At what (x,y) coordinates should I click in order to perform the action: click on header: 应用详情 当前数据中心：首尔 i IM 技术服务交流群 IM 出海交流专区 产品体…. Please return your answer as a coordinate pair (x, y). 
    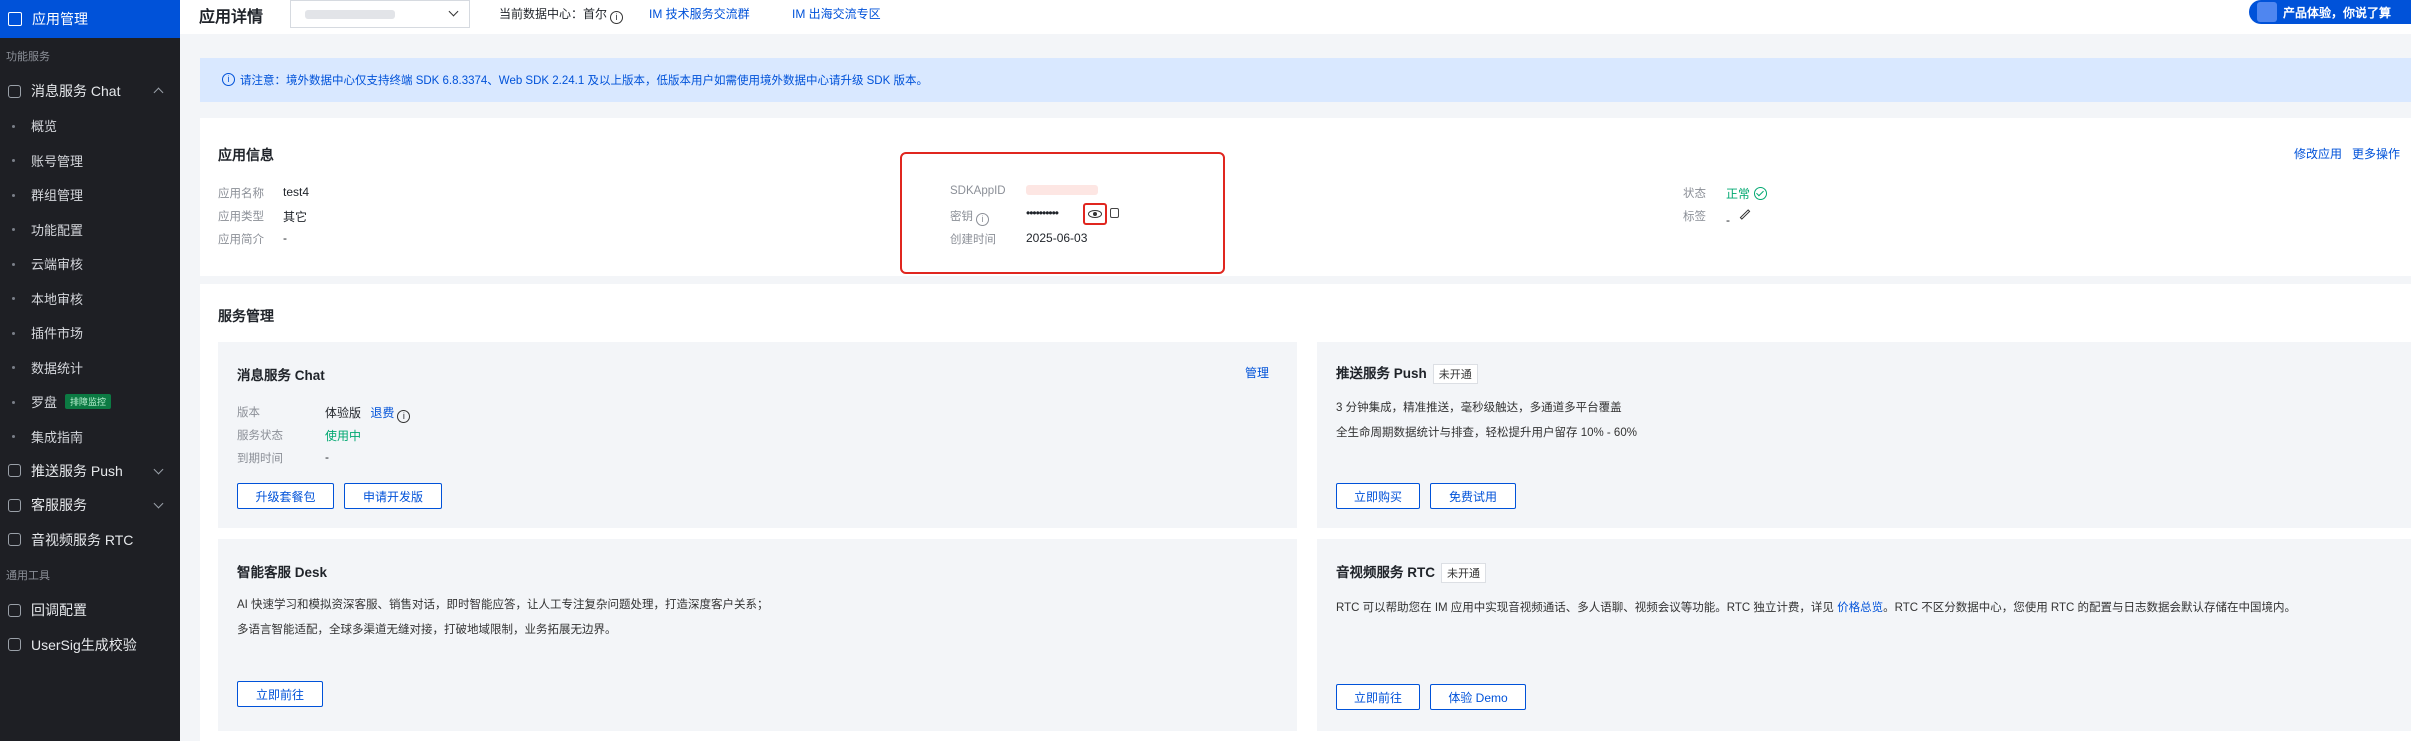
    Looking at the image, I should click on (1295, 17).